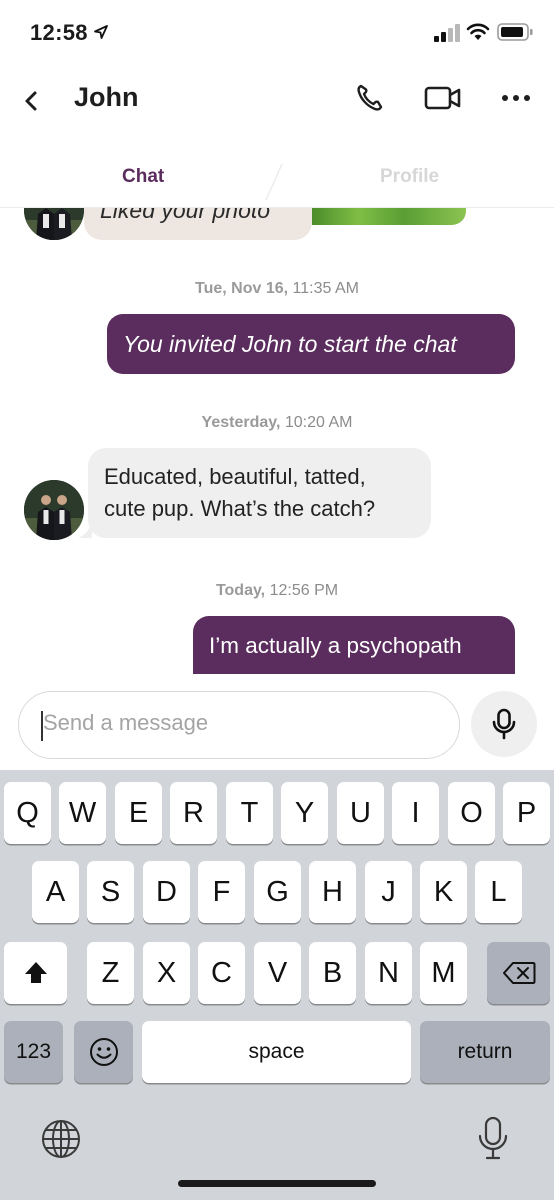 The height and width of the screenshot is (1200, 554). What do you see at coordinates (55, 892) in the screenshot?
I see `key-a: A` at bounding box center [55, 892].